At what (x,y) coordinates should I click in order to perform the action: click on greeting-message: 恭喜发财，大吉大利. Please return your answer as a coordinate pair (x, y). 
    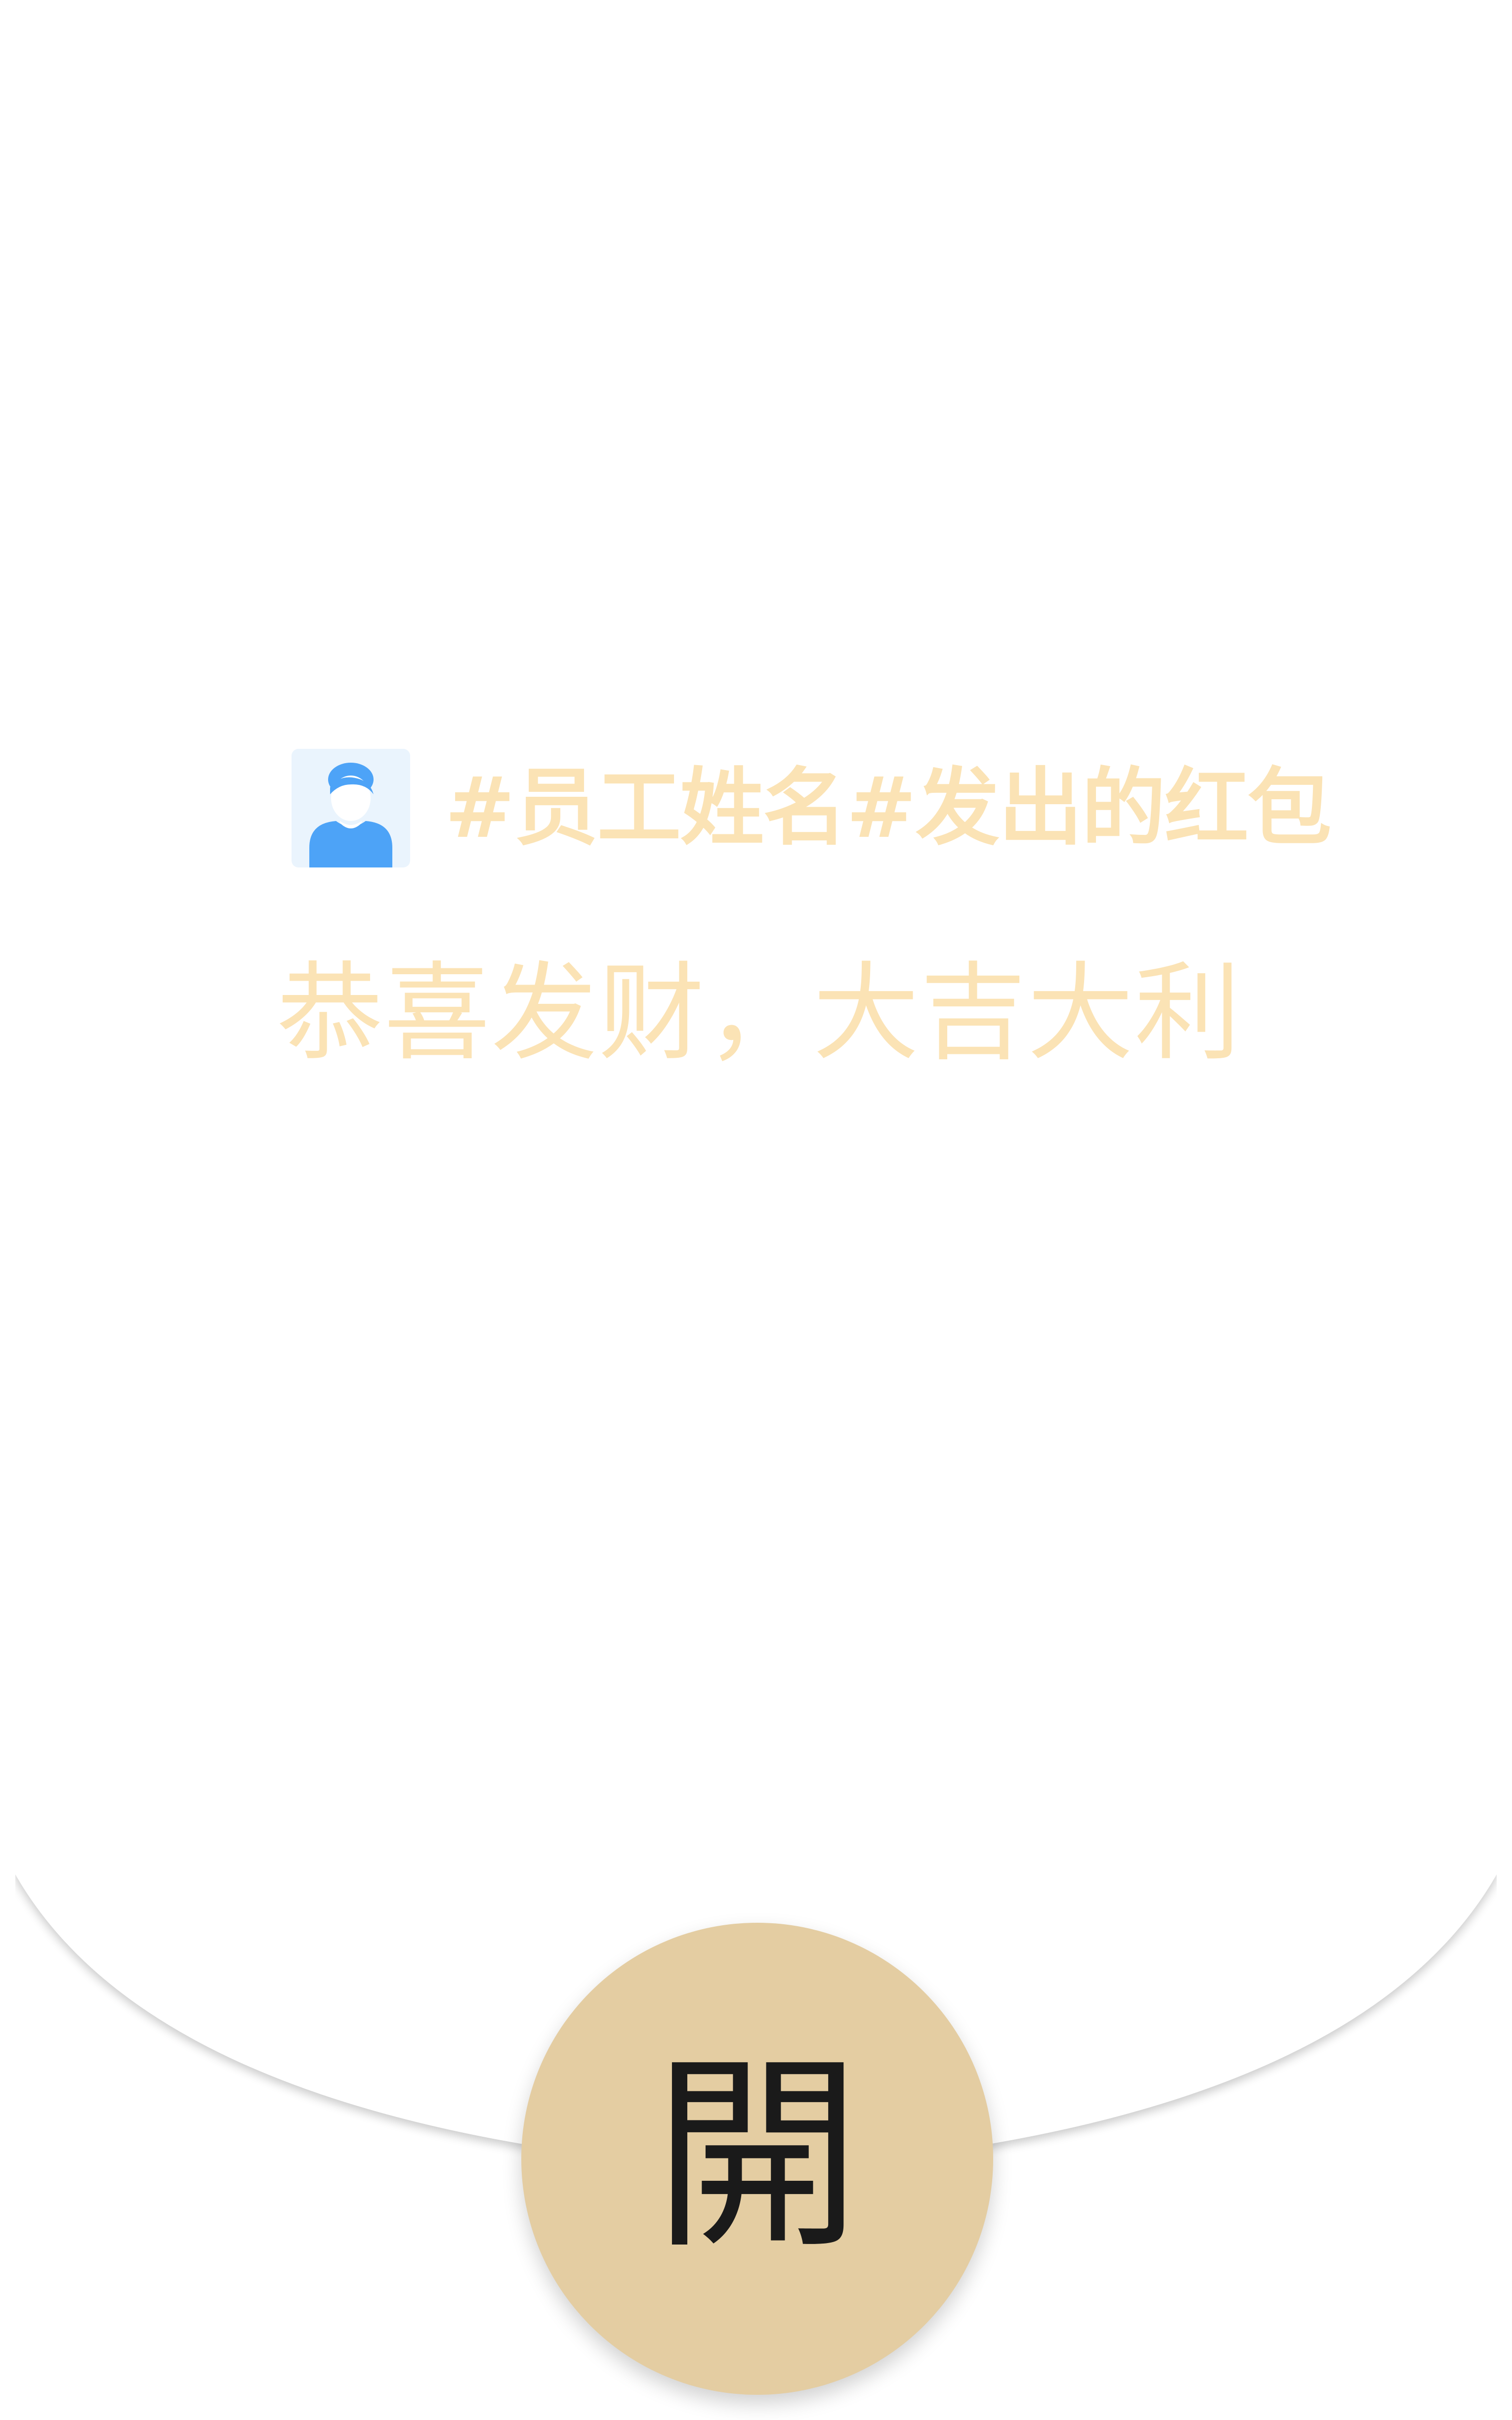
    Looking at the image, I should click on (759, 1013).